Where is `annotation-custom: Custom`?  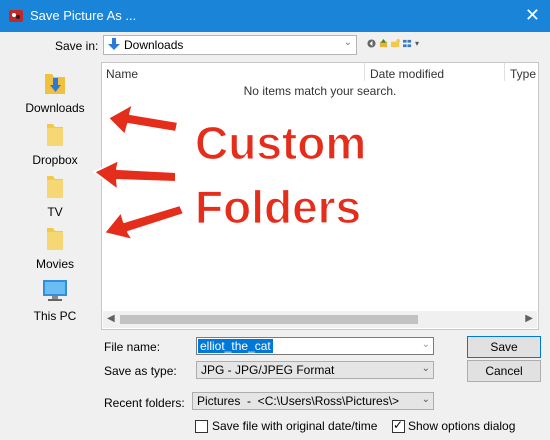 annotation-custom: Custom is located at coordinates (280, 142).